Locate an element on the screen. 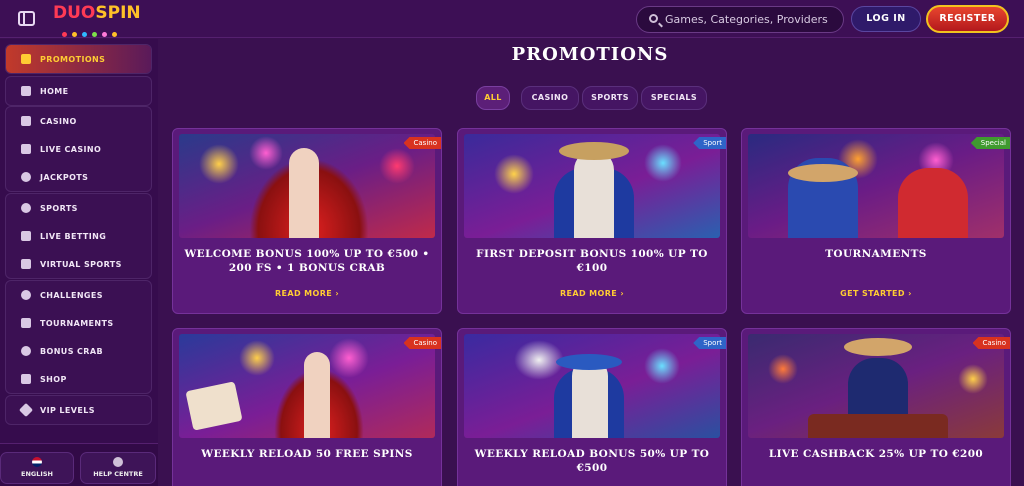 Image resolution: width=1024 pixels, height=486 pixels. sidebar-item-label: SPORTS is located at coordinates (59, 208).